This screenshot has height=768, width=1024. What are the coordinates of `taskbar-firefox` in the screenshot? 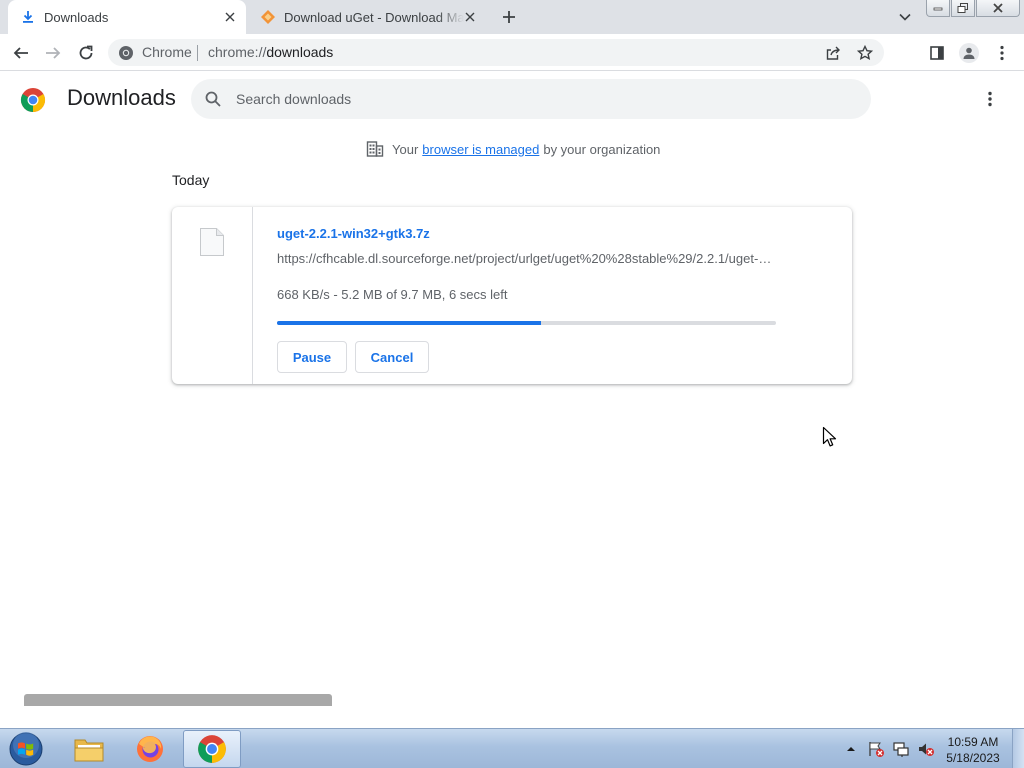 It's located at (150, 749).